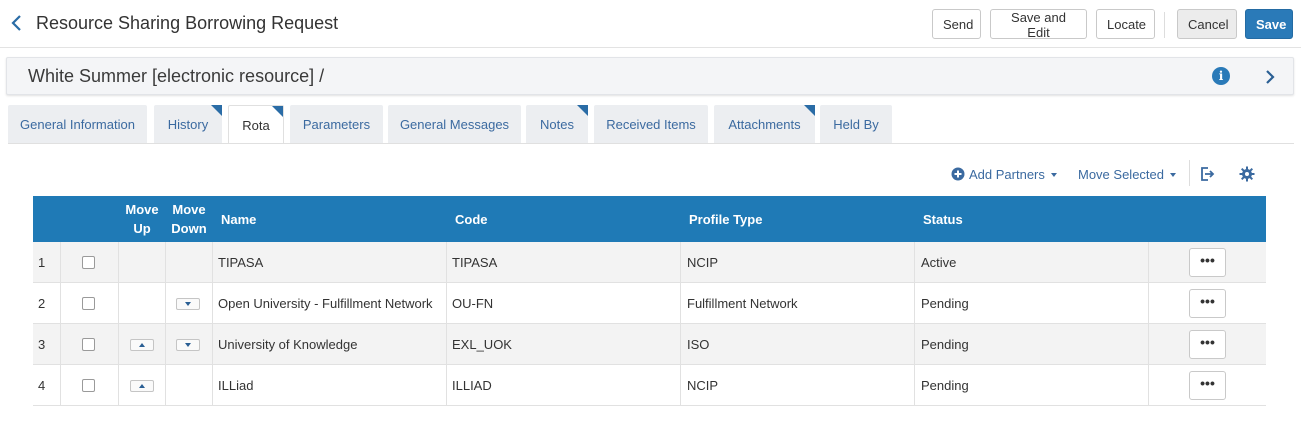  What do you see at coordinates (472, 385) in the screenshot?
I see `row-code: ILLIAD` at bounding box center [472, 385].